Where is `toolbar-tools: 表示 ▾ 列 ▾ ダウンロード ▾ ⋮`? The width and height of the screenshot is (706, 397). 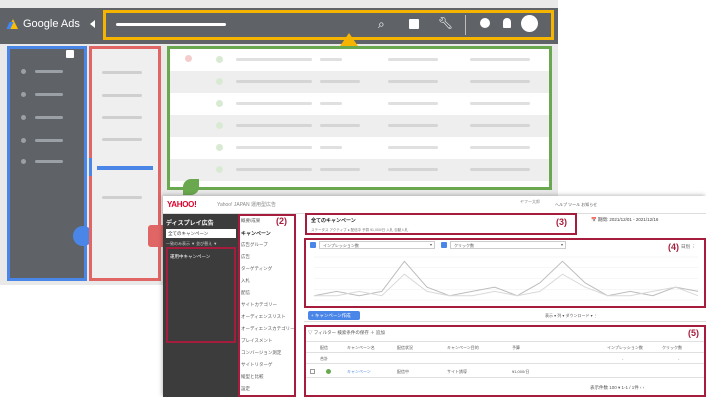
toolbar-tools: 表示 ▾ 列 ▾ ダウンロード ▾ ⋮ is located at coordinates (571, 316).